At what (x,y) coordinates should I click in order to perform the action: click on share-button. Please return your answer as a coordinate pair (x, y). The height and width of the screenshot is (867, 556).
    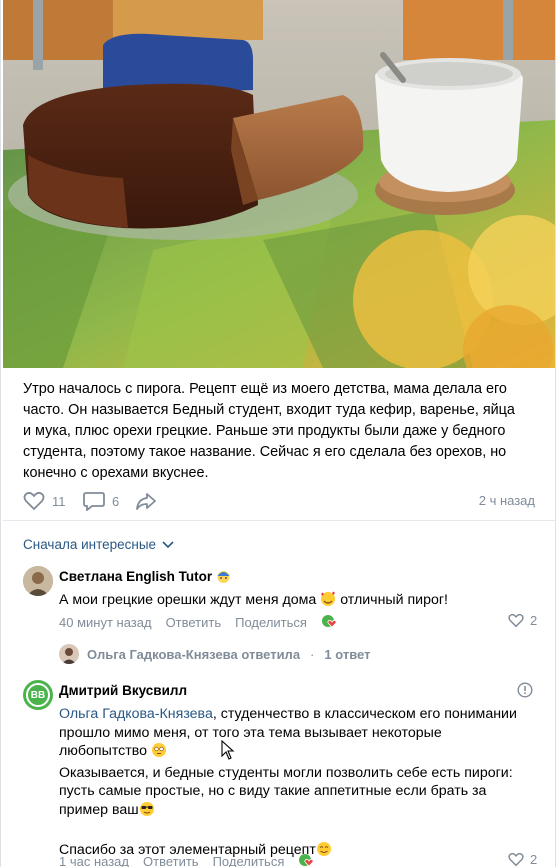
    Looking at the image, I should click on (146, 501).